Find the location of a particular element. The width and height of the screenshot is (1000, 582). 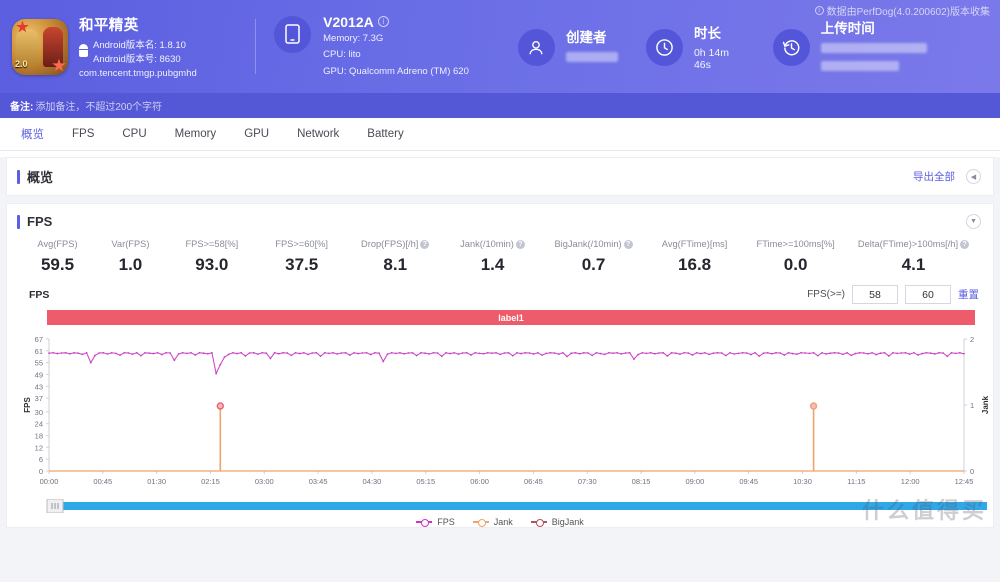

svg-text: 0 is located at coordinates (41, 471).